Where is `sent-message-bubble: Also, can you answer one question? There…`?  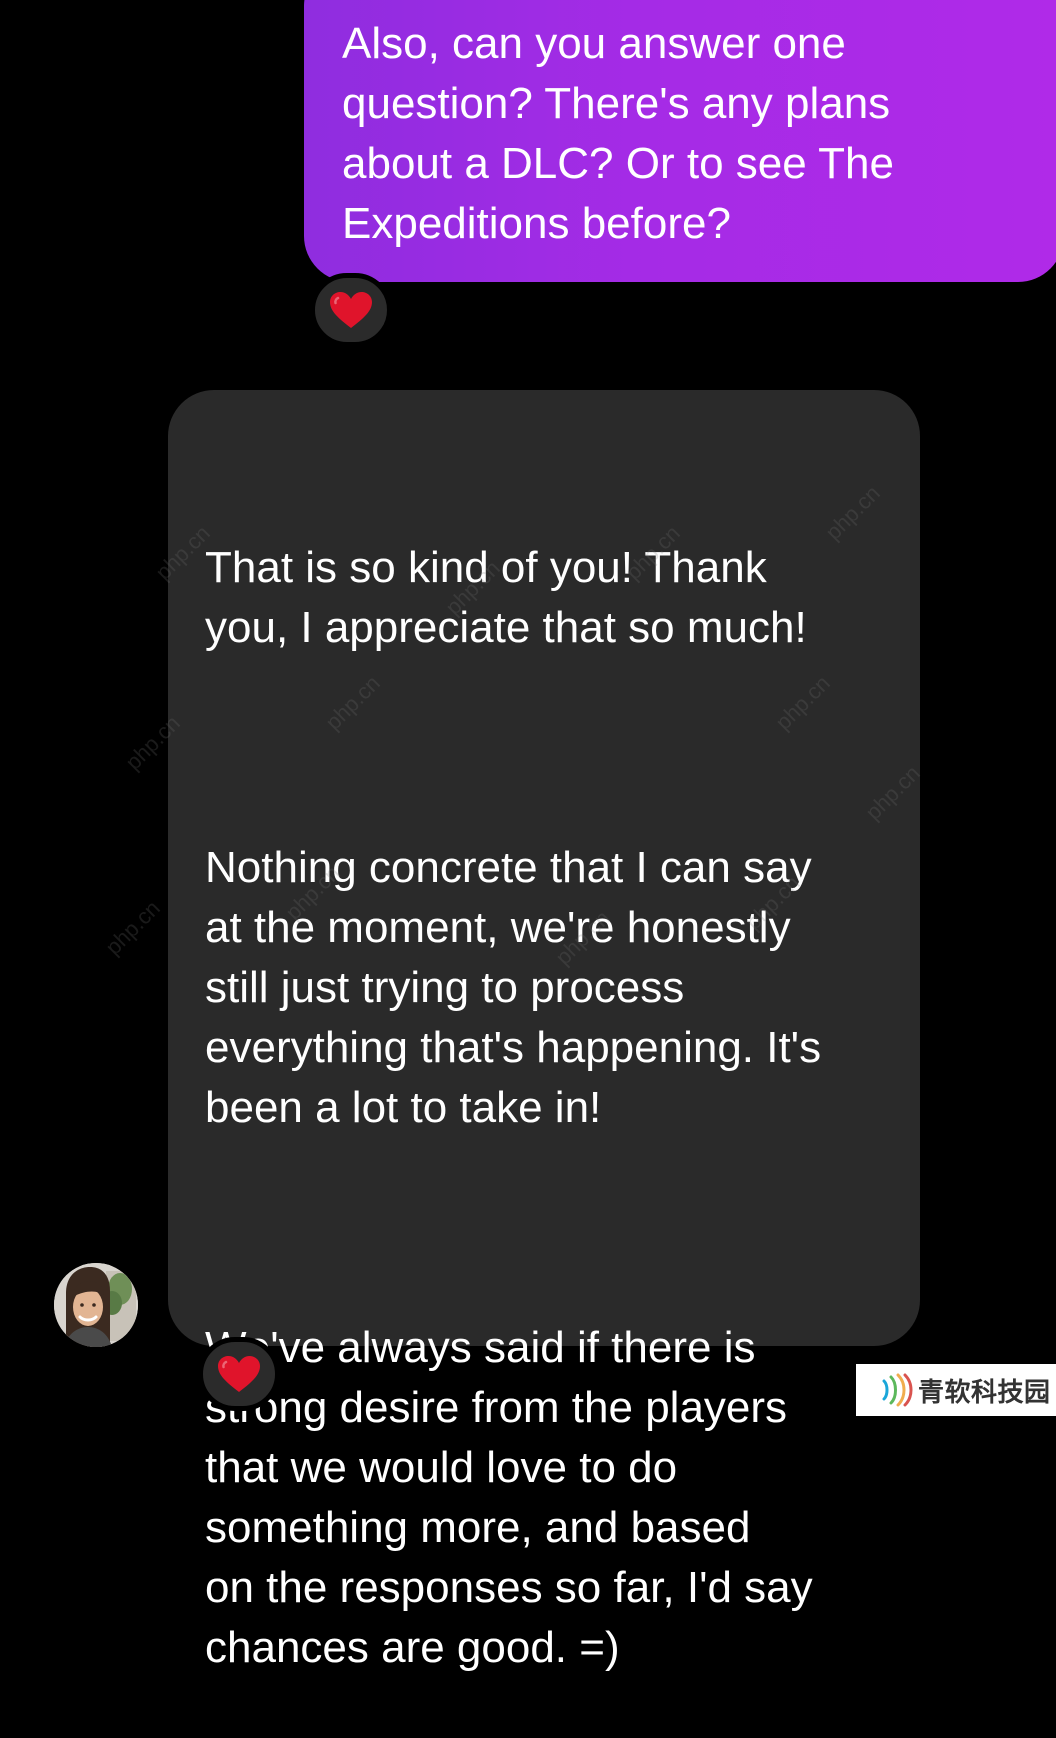
sent-message-bubble: Also, can you answer one question? There… is located at coordinates (680, 141).